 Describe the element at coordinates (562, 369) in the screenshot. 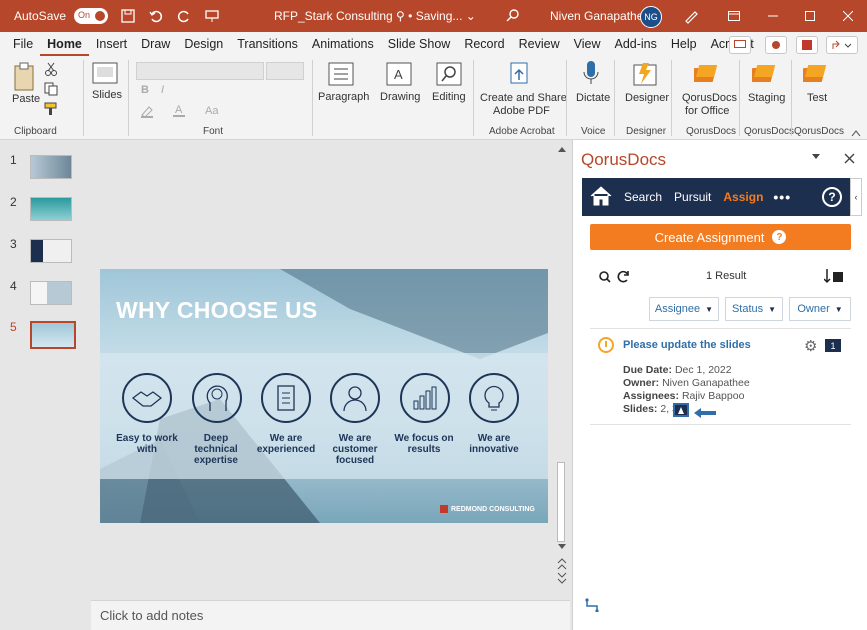

I see `slide-scrollbar` at that location.